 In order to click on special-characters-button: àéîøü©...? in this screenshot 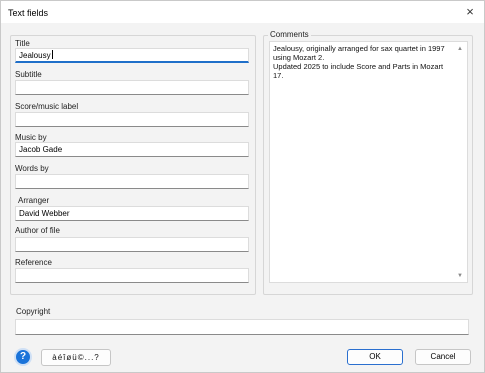, I will do `click(76, 357)`.